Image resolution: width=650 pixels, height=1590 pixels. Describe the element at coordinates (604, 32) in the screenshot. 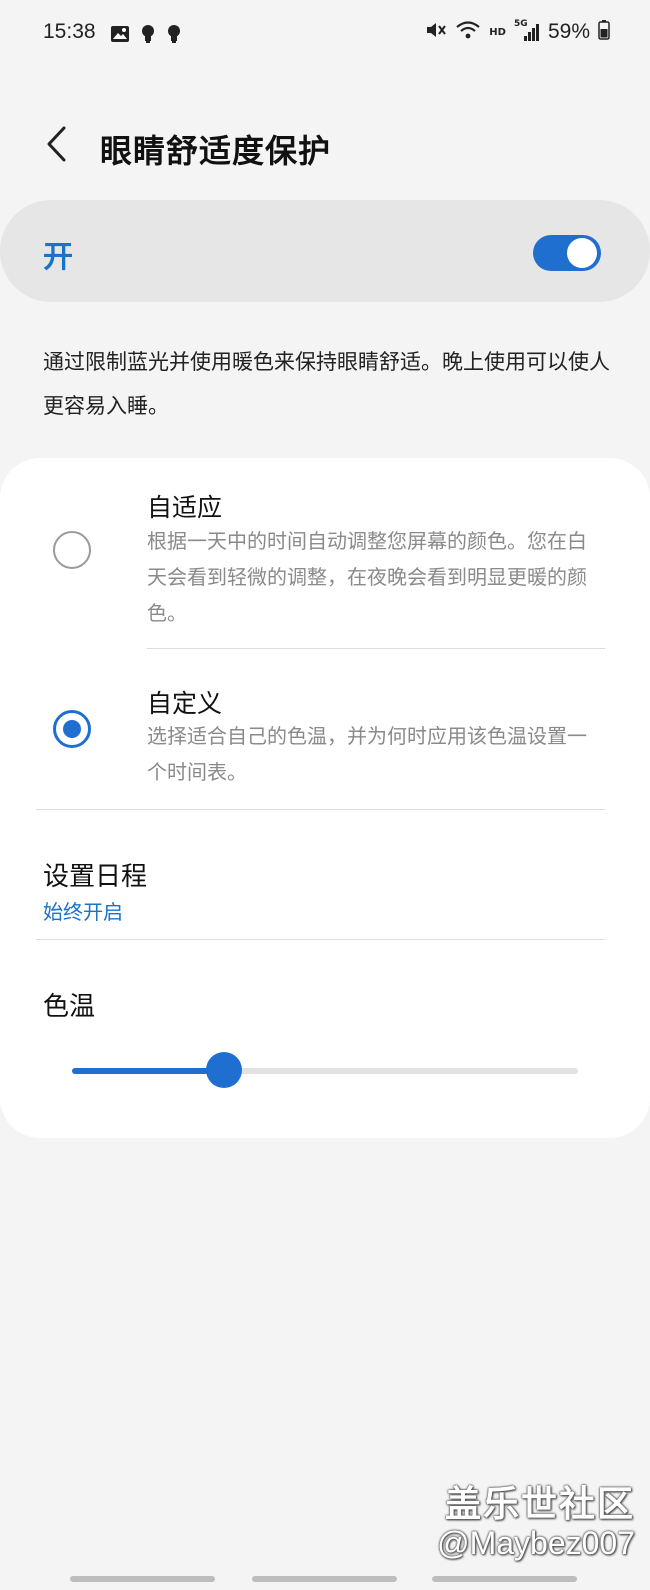

I see `battery-icon` at that location.